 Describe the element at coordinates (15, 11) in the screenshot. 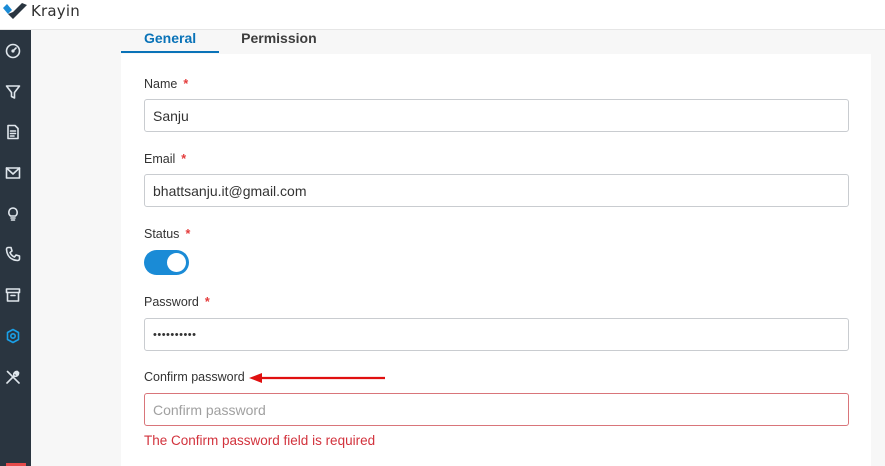

I see `krayin-logo-icon` at that location.